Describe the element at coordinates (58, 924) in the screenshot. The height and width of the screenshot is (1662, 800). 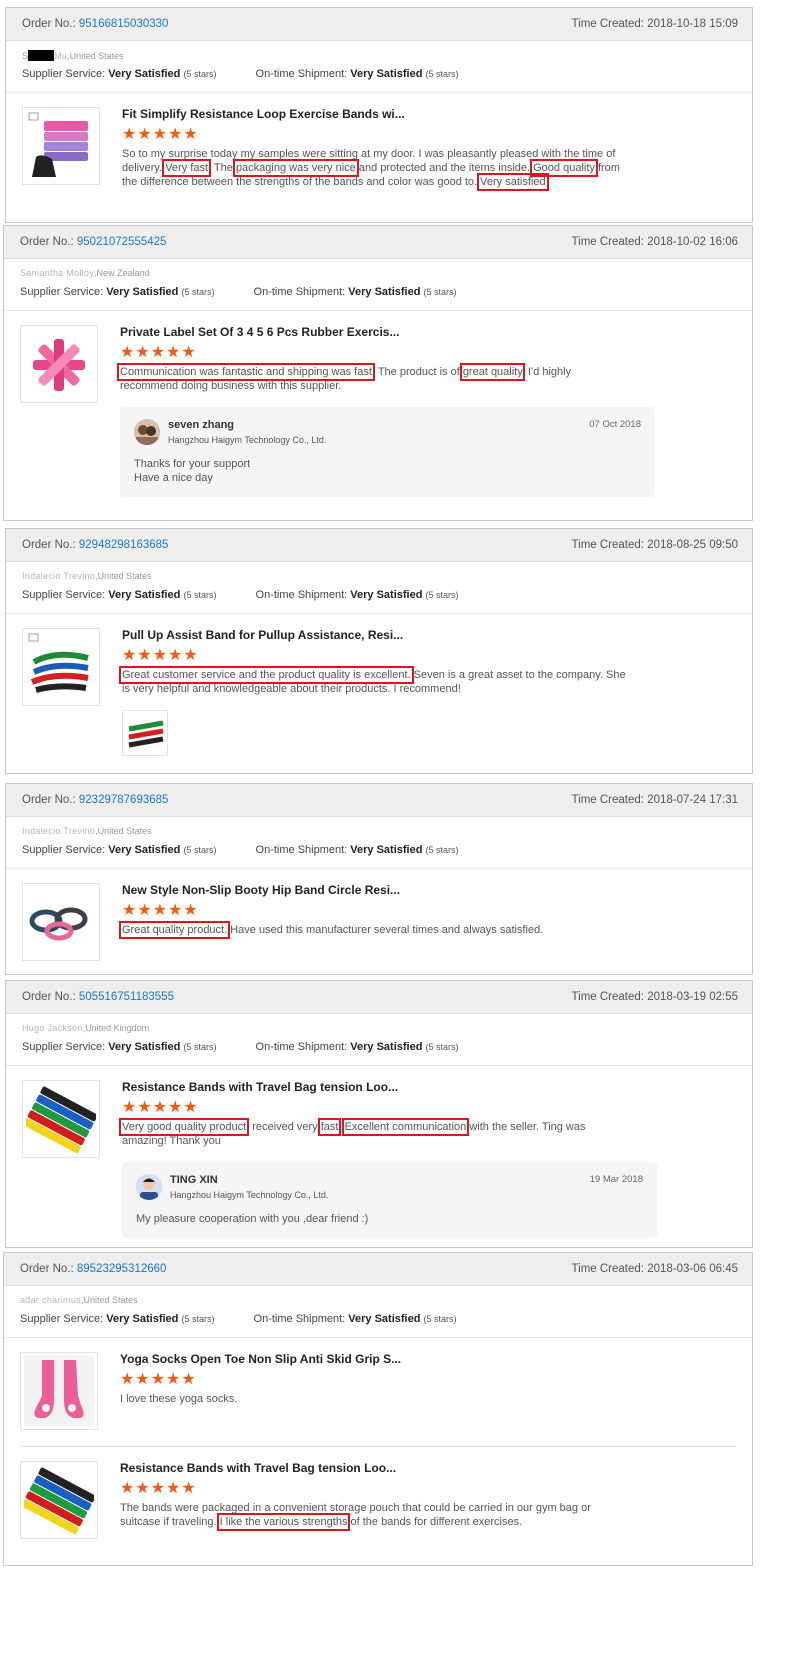
I see `hip-band-circles-icon` at that location.